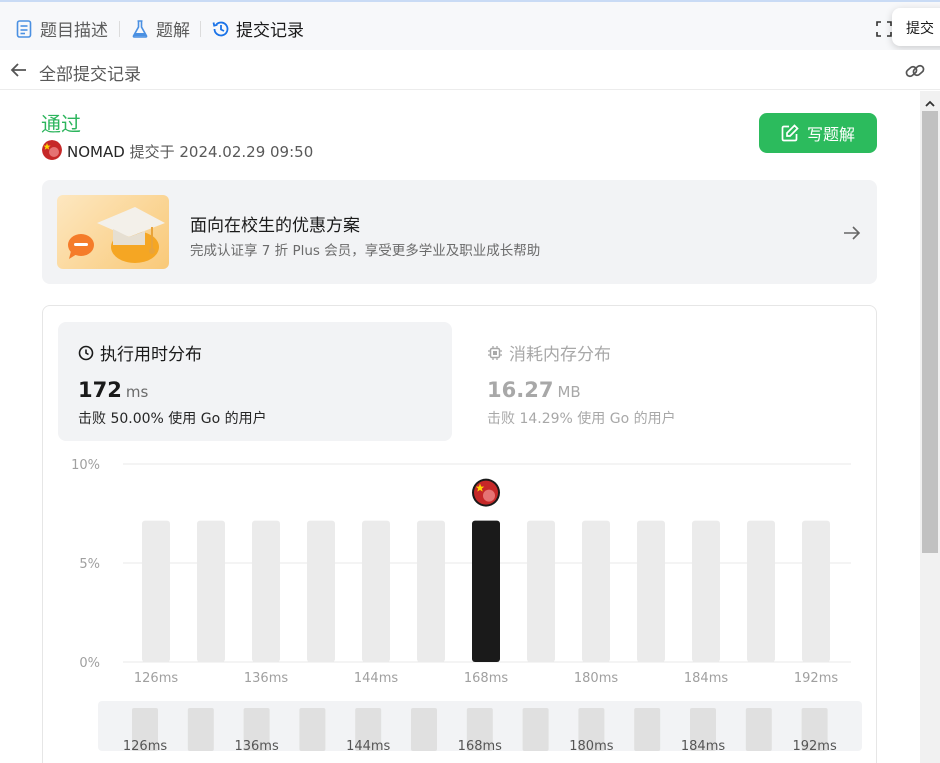  I want to click on tab-description: 题目描述, so click(62, 28).